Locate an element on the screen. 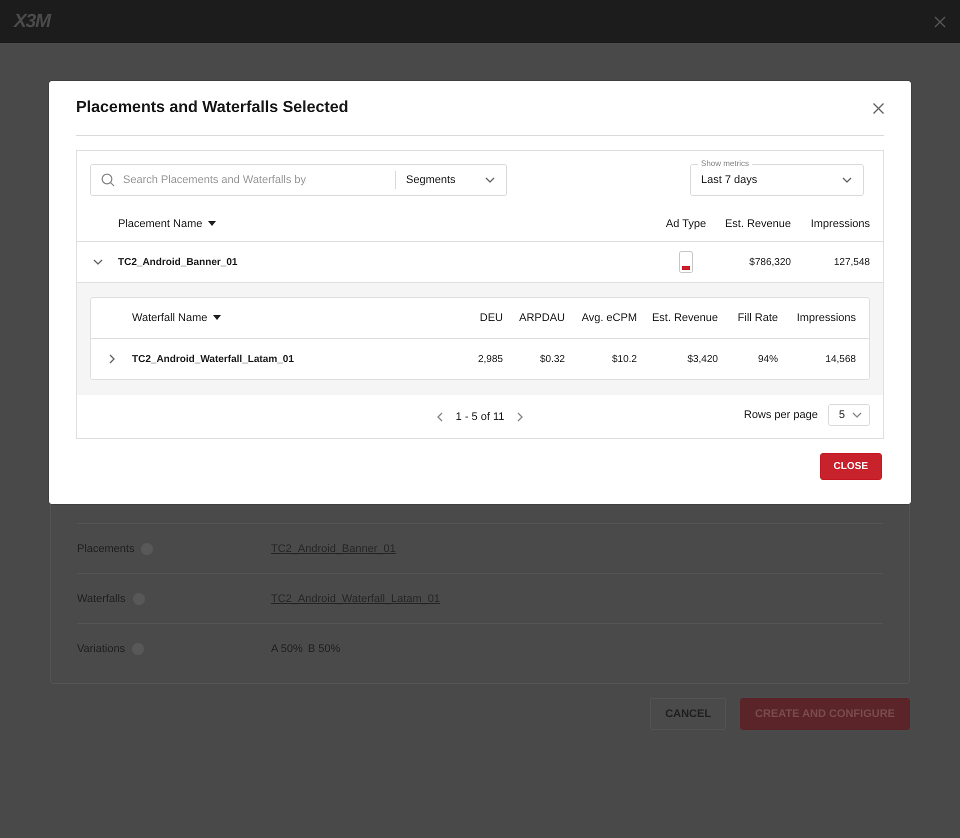  dialog-title: Placements and Waterfalls Selected is located at coordinates (212, 108).